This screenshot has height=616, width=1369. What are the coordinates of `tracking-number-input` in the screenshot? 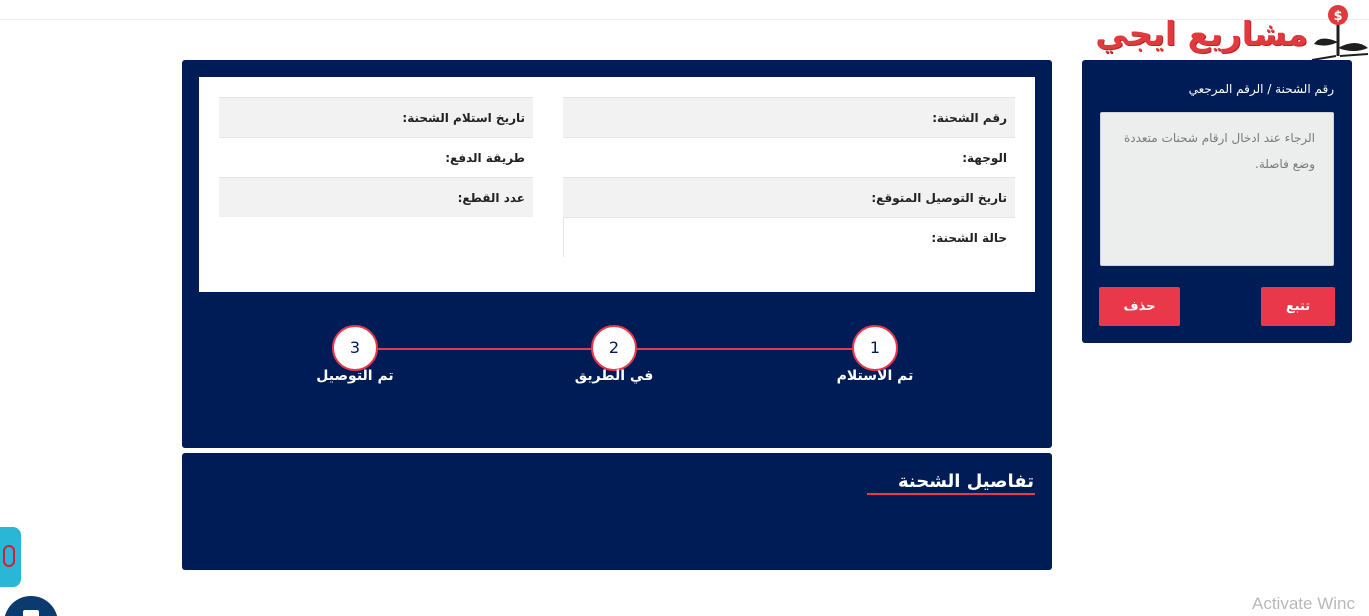 It's located at (1217, 189).